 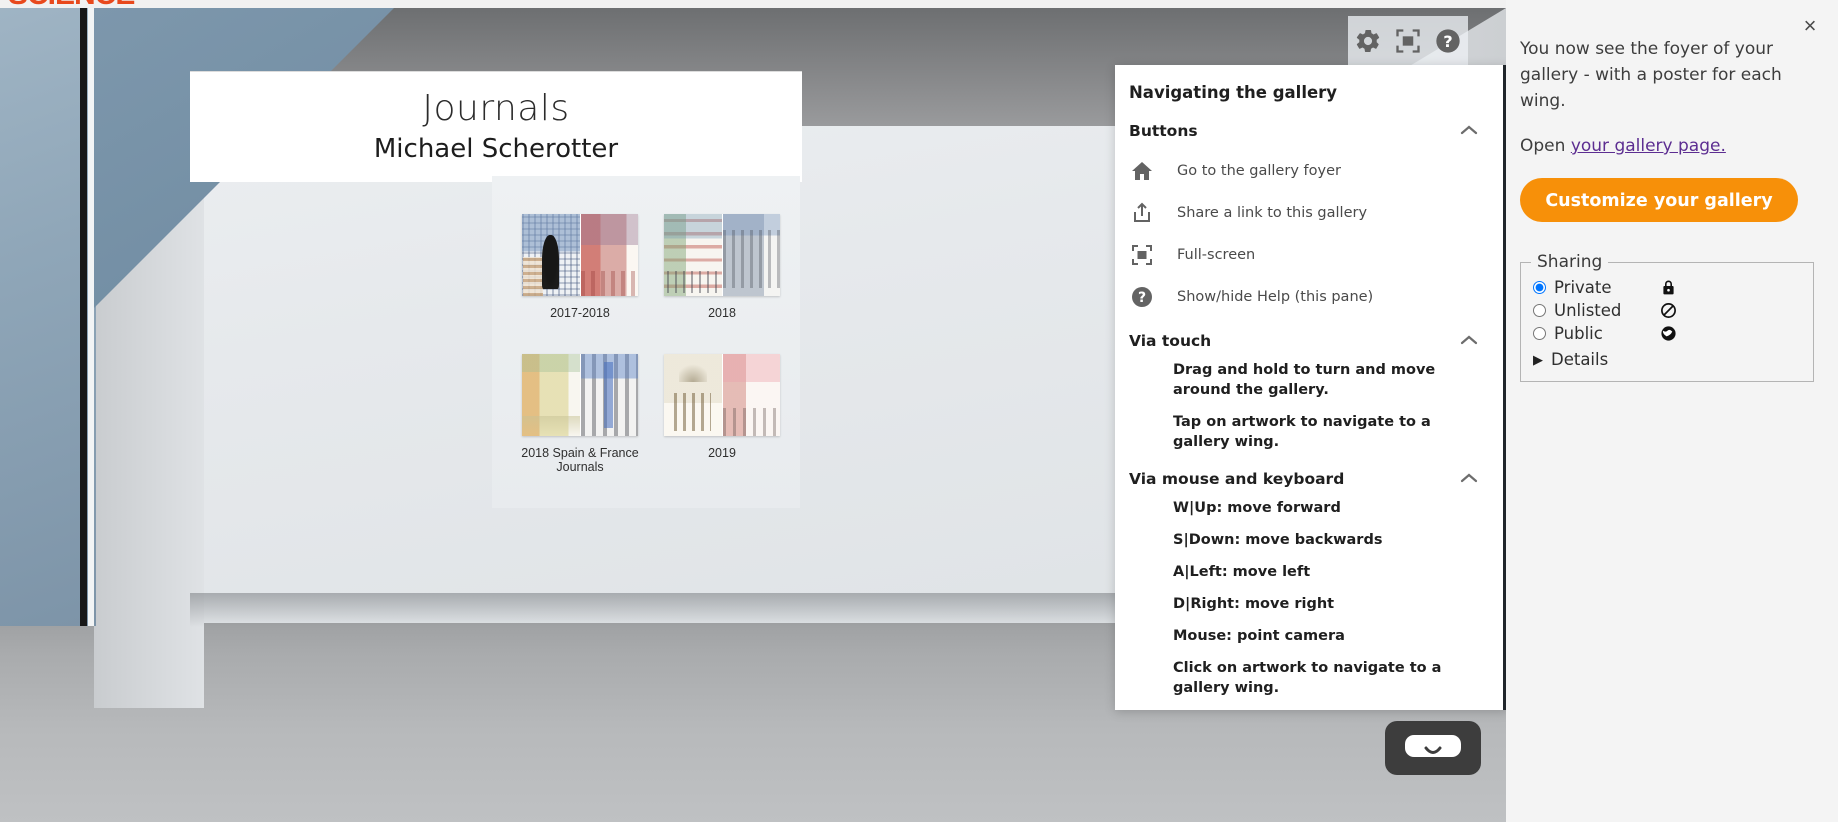 I want to click on scene-toolbar: ?, so click(x=1408, y=41).